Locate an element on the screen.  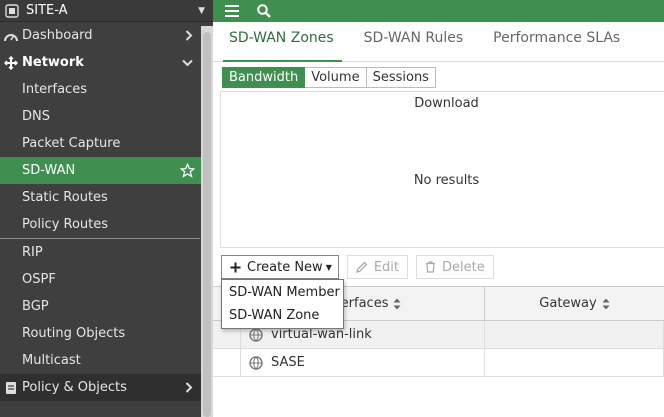
table-row: SASE is located at coordinates (438, 363).